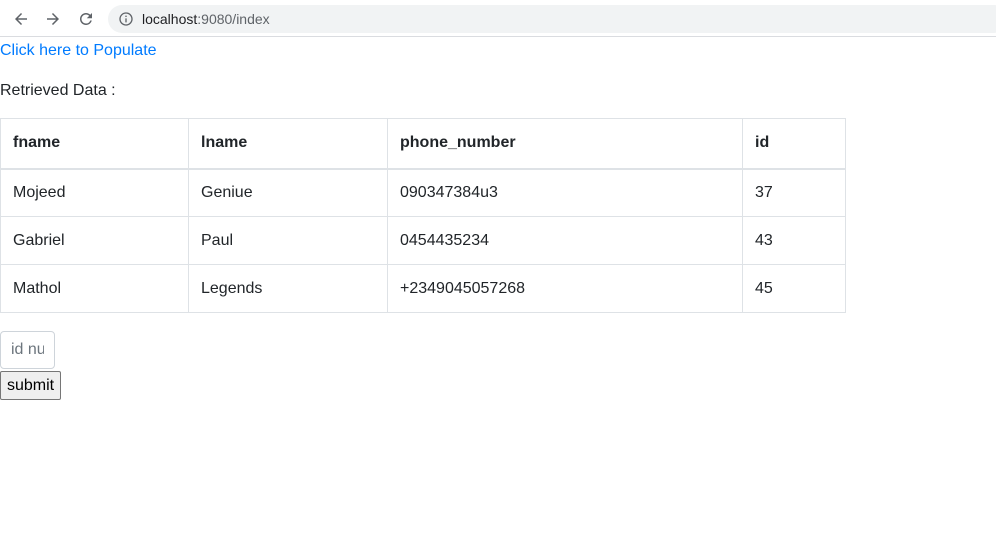 This screenshot has width=996, height=541. Describe the element at coordinates (27, 350) in the screenshot. I see `id-number-input` at that location.